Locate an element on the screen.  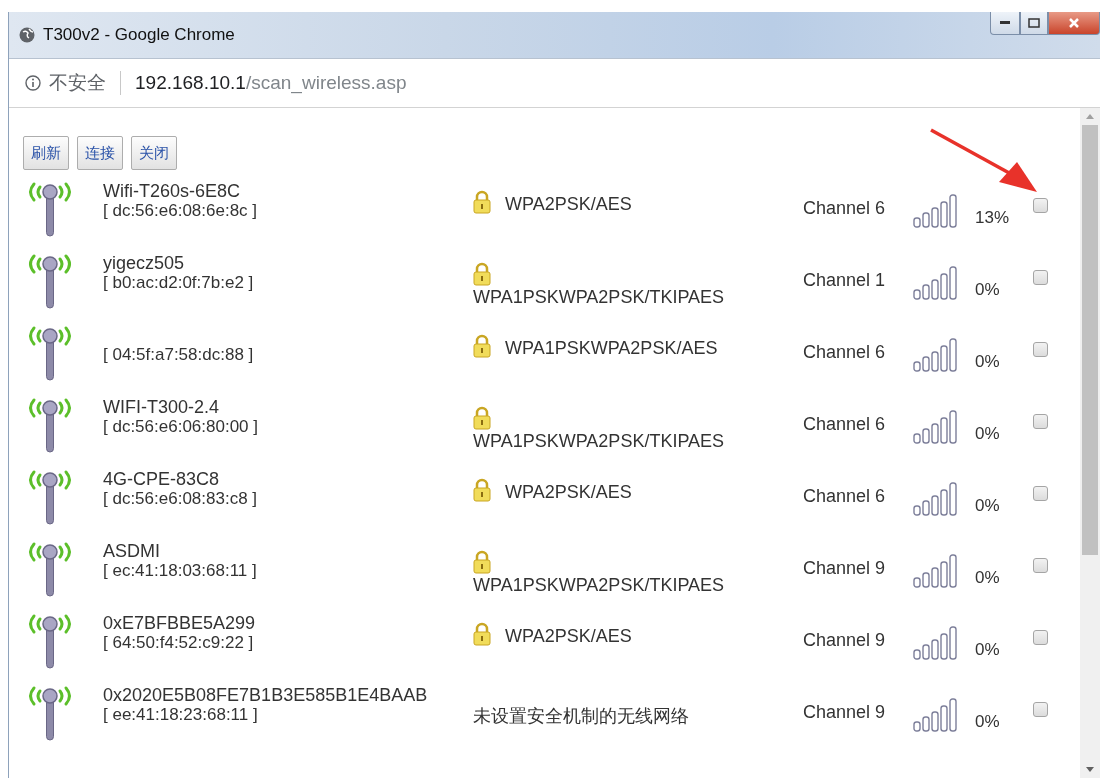
maximize-button is located at coordinates (1034, 23).